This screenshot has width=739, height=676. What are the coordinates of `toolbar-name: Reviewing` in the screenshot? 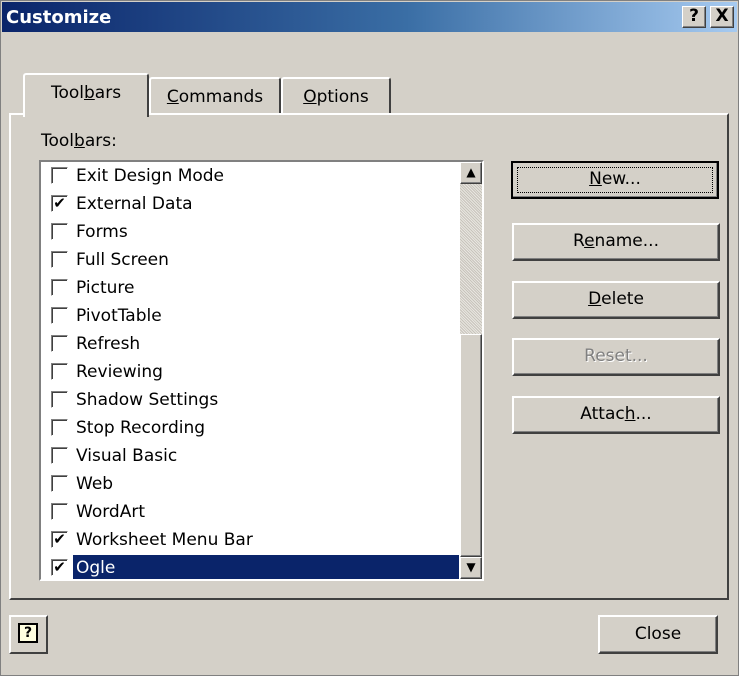 It's located at (119, 372).